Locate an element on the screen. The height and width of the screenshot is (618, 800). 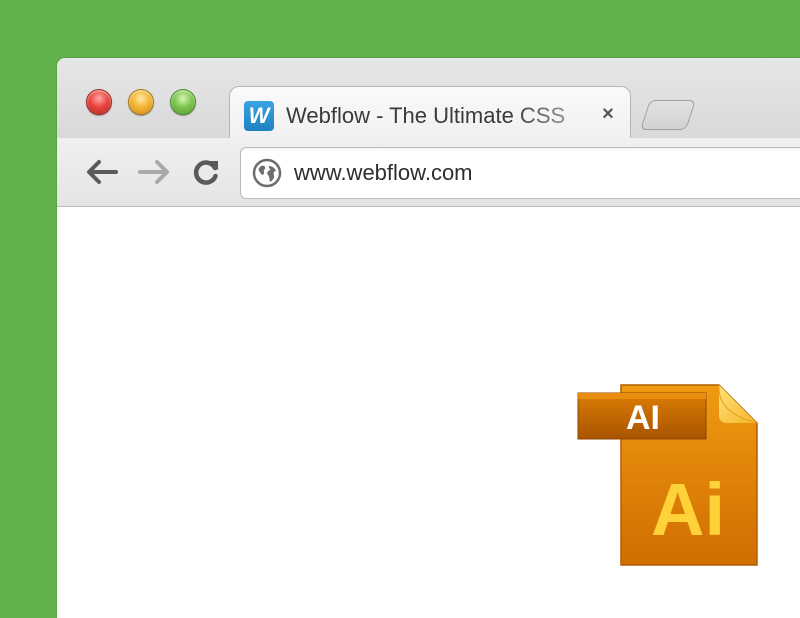
tab-title: Webflow - The Ultimate CSS is located at coordinates (426, 115).